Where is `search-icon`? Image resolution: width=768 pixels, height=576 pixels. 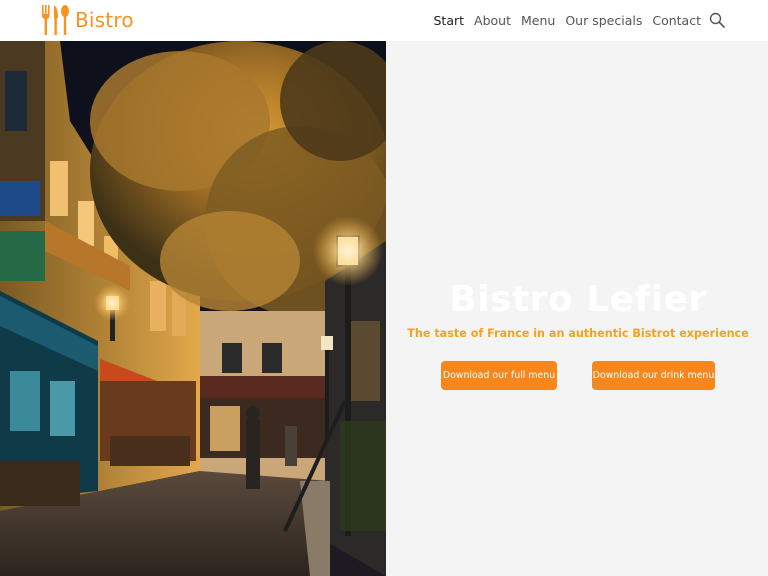 search-icon is located at coordinates (717, 20).